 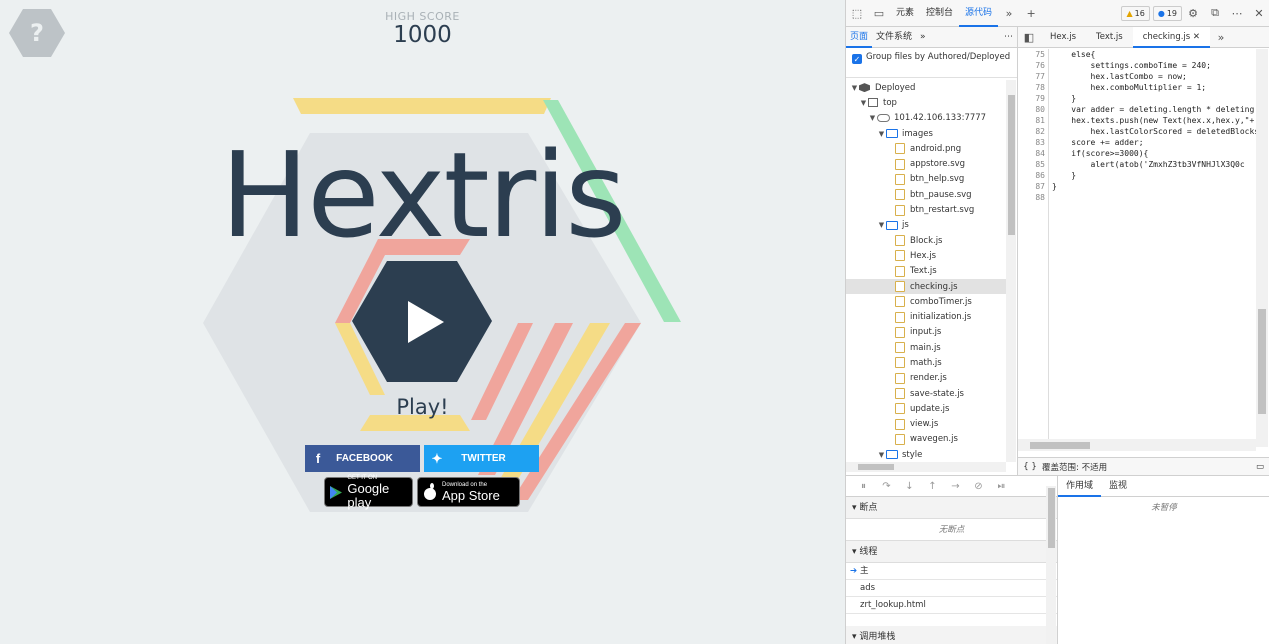 What do you see at coordinates (1030, 467) in the screenshot?
I see `pretty-print-icon: { }` at bounding box center [1030, 467].